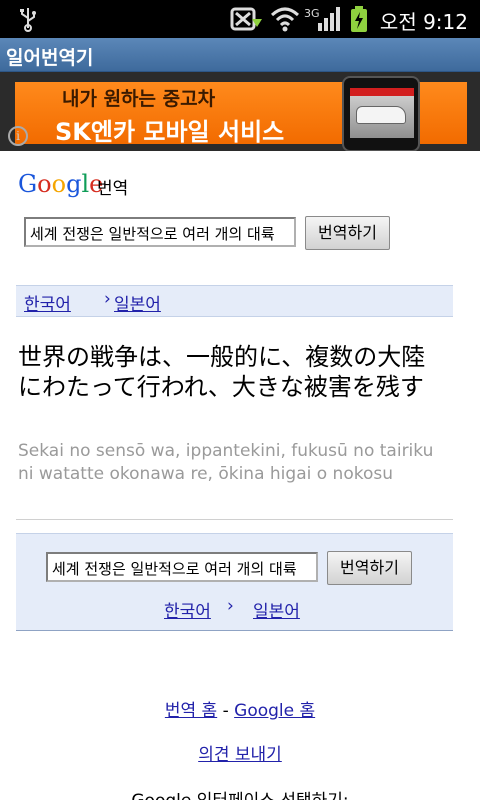 This screenshot has height=800, width=480. I want to click on bottom-translate-panel: 세계 전쟁은 일반적으로 여러 개의 대륙 번역하기 한국어 › 일본어, so click(234, 582).